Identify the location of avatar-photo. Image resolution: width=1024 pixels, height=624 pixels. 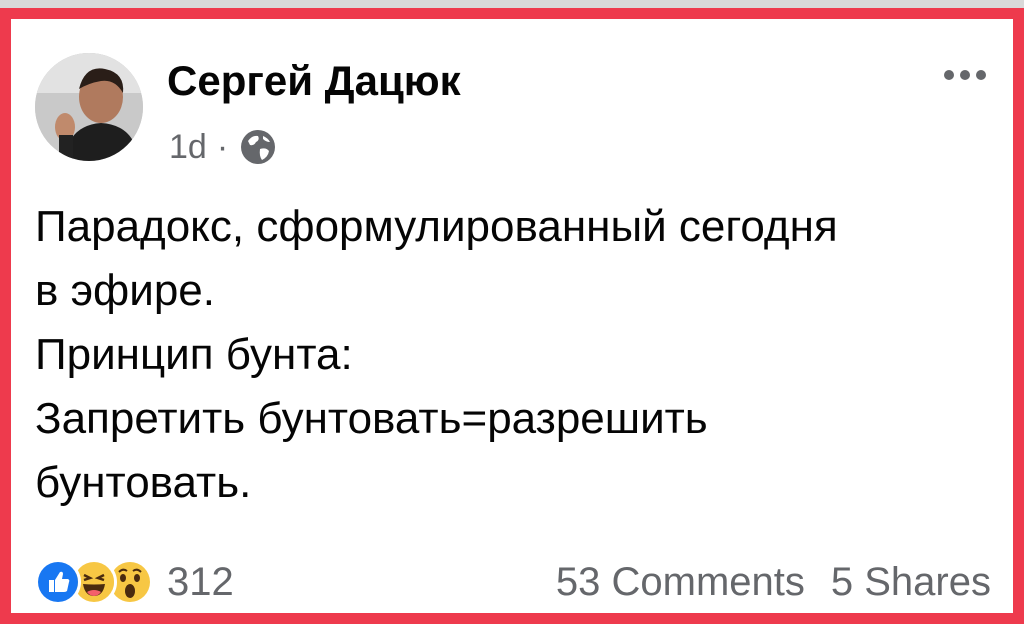
(89, 107).